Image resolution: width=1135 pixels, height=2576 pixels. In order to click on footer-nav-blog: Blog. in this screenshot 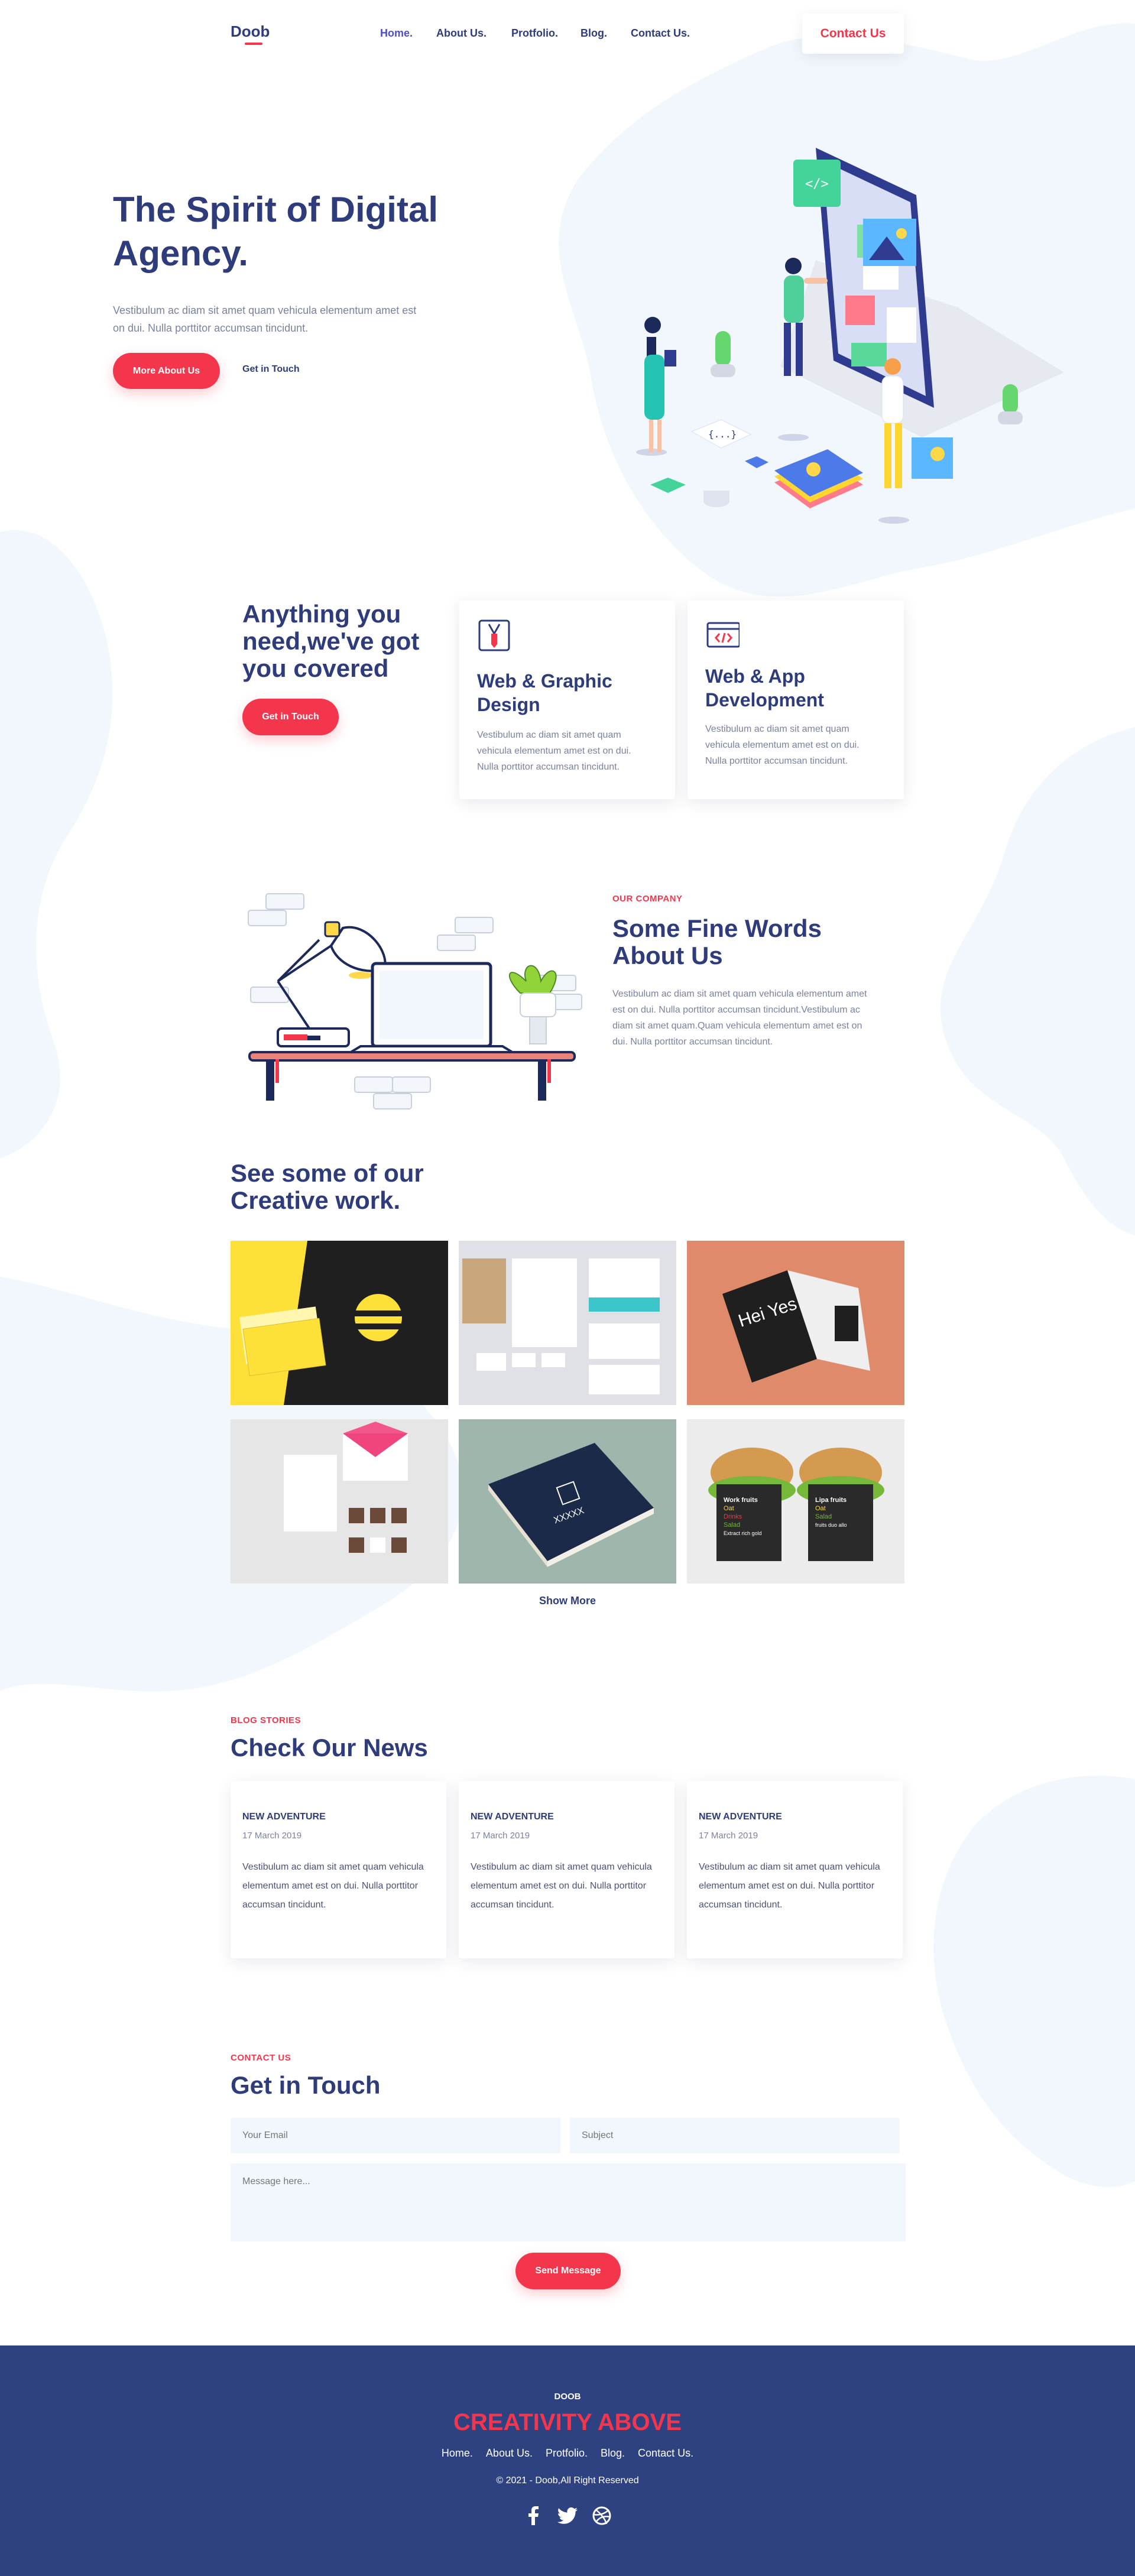, I will do `click(613, 2453)`.